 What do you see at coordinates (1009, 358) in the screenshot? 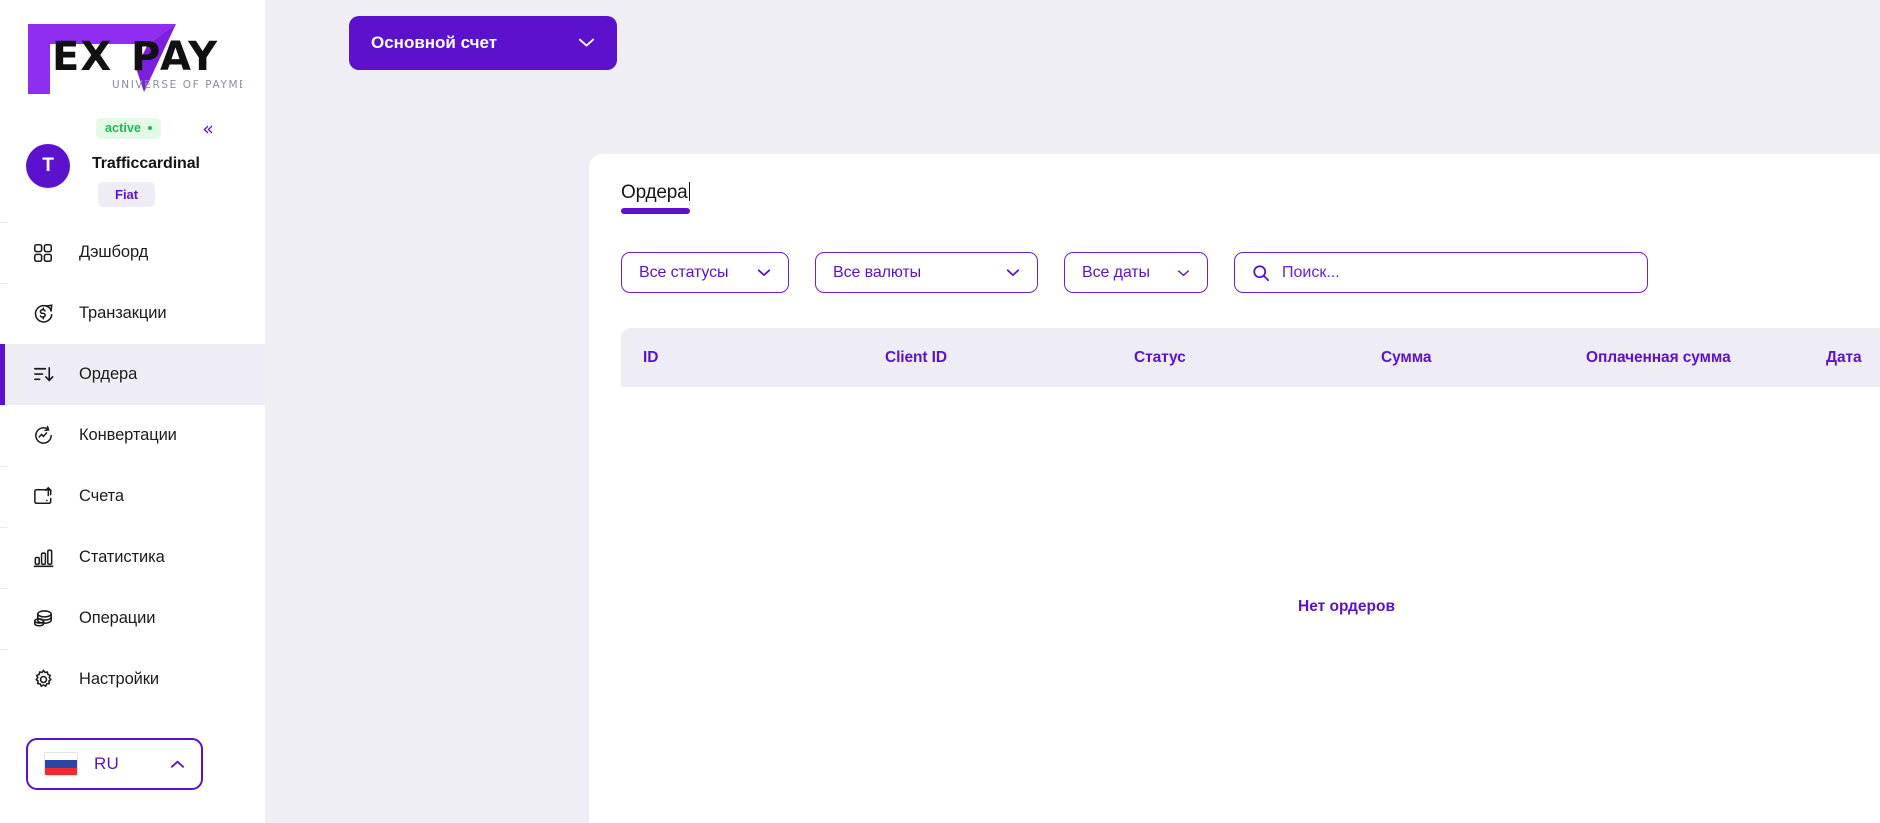
I see `column-header-client-id: Client ID` at bounding box center [1009, 358].